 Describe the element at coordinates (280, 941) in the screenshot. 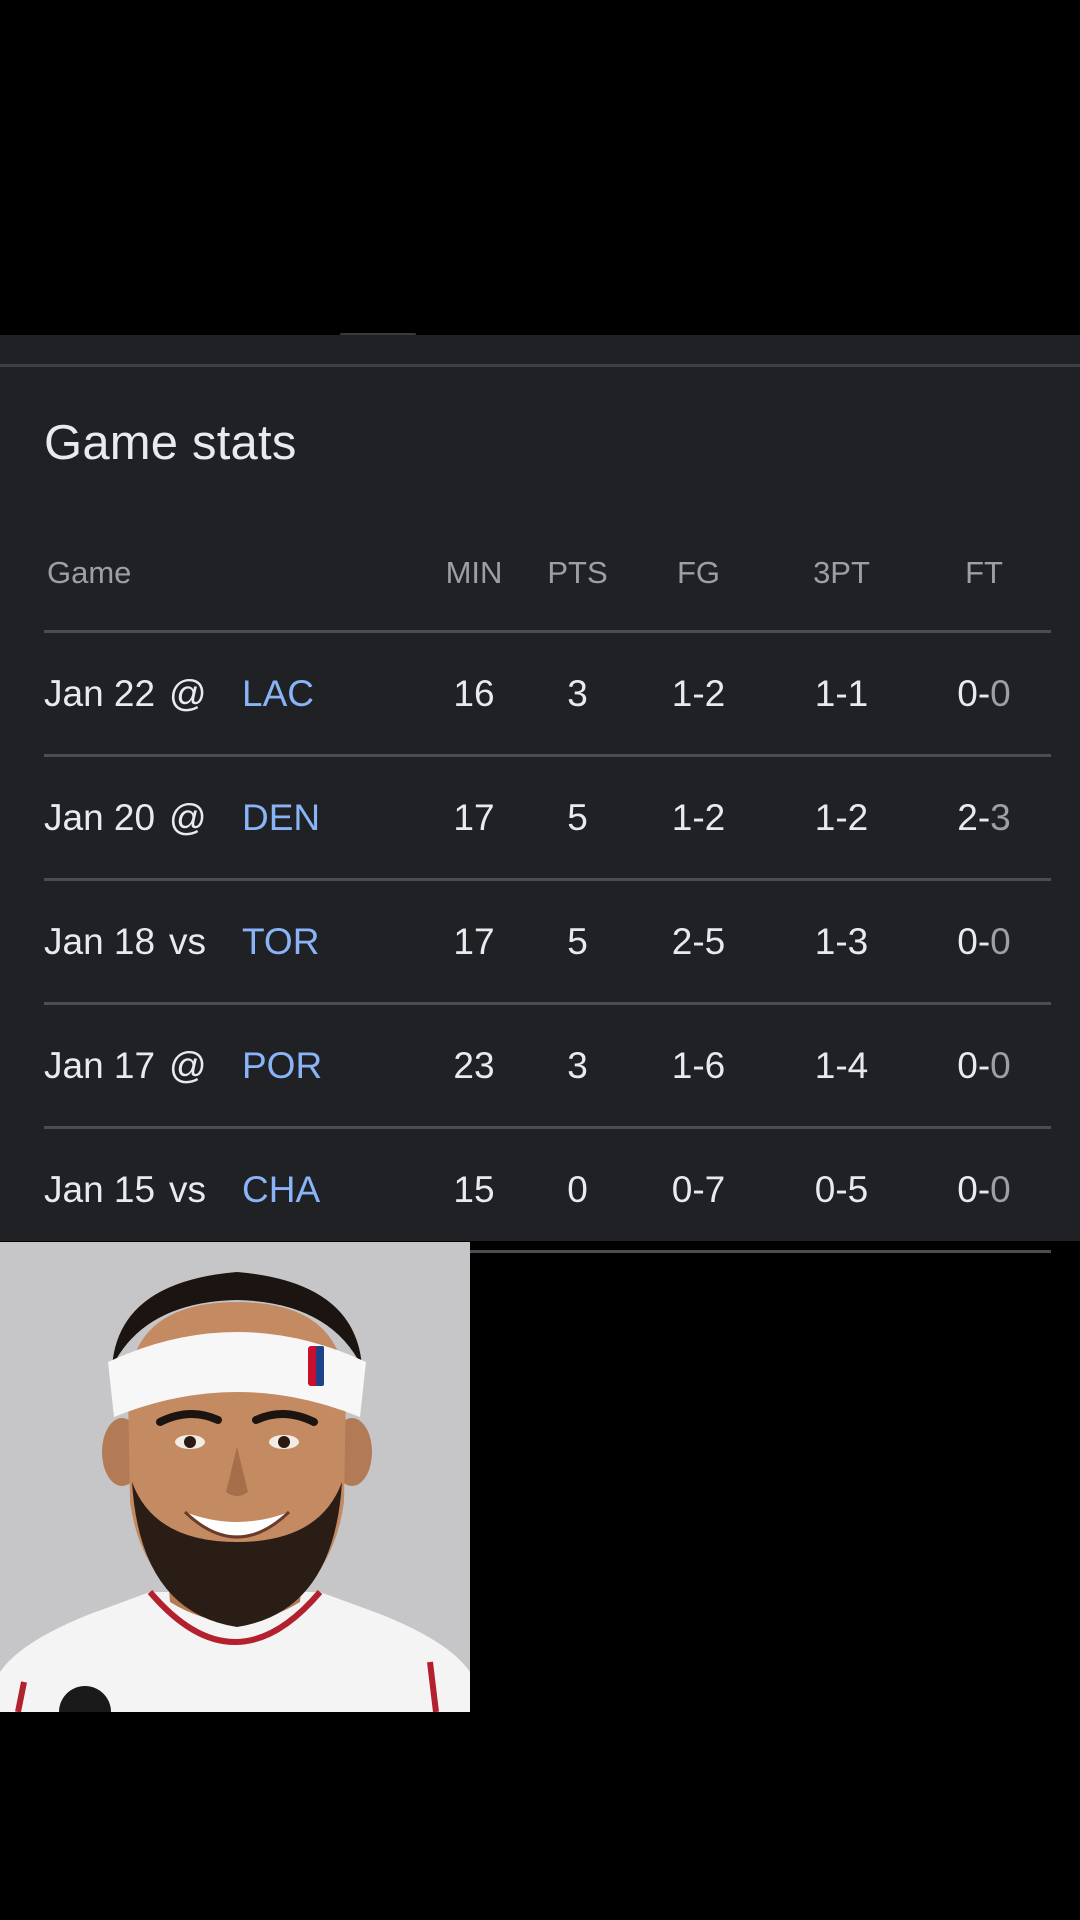

I see `opponent-link: TOR` at that location.